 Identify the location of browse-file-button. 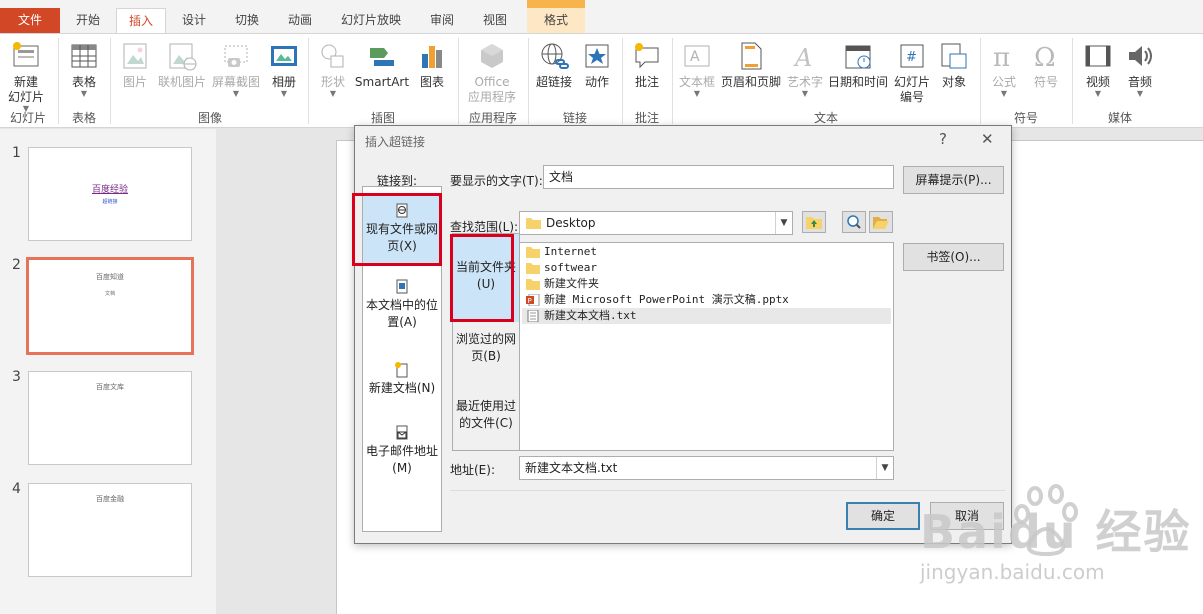
(881, 222).